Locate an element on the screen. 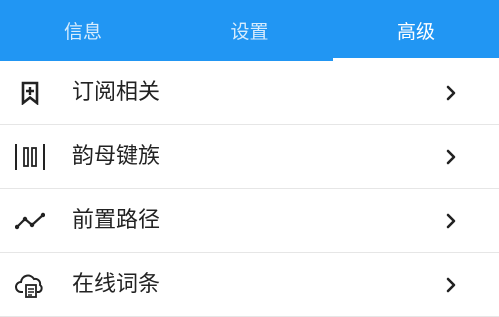 The width and height of the screenshot is (499, 317). tab-info: 信息 is located at coordinates (83, 30).